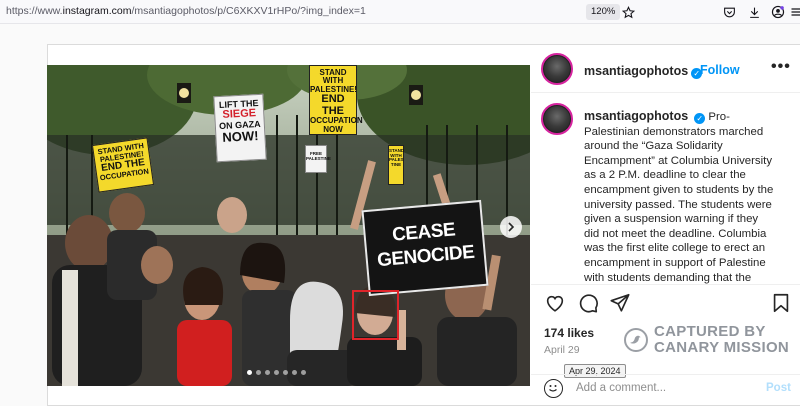 The height and width of the screenshot is (406, 800). What do you see at coordinates (333, 105) in the screenshot?
I see `sign-line: END THE` at bounding box center [333, 105].